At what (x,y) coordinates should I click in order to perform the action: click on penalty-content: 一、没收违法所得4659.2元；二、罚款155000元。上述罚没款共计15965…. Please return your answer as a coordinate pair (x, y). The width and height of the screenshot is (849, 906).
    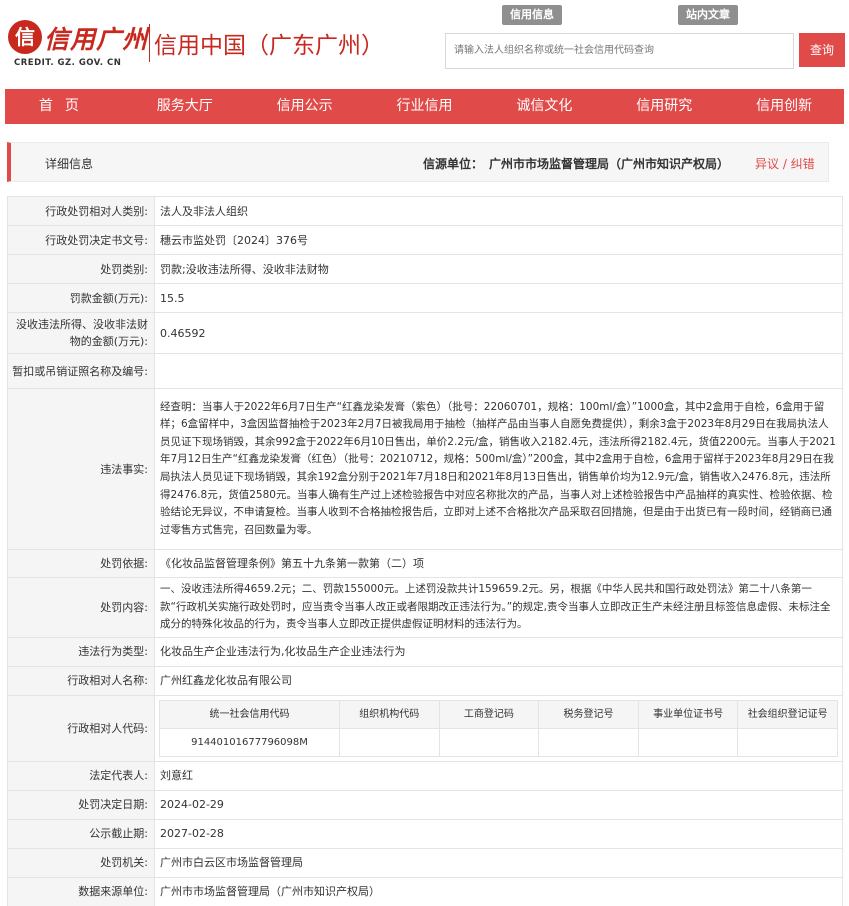
    Looking at the image, I should click on (498, 607).